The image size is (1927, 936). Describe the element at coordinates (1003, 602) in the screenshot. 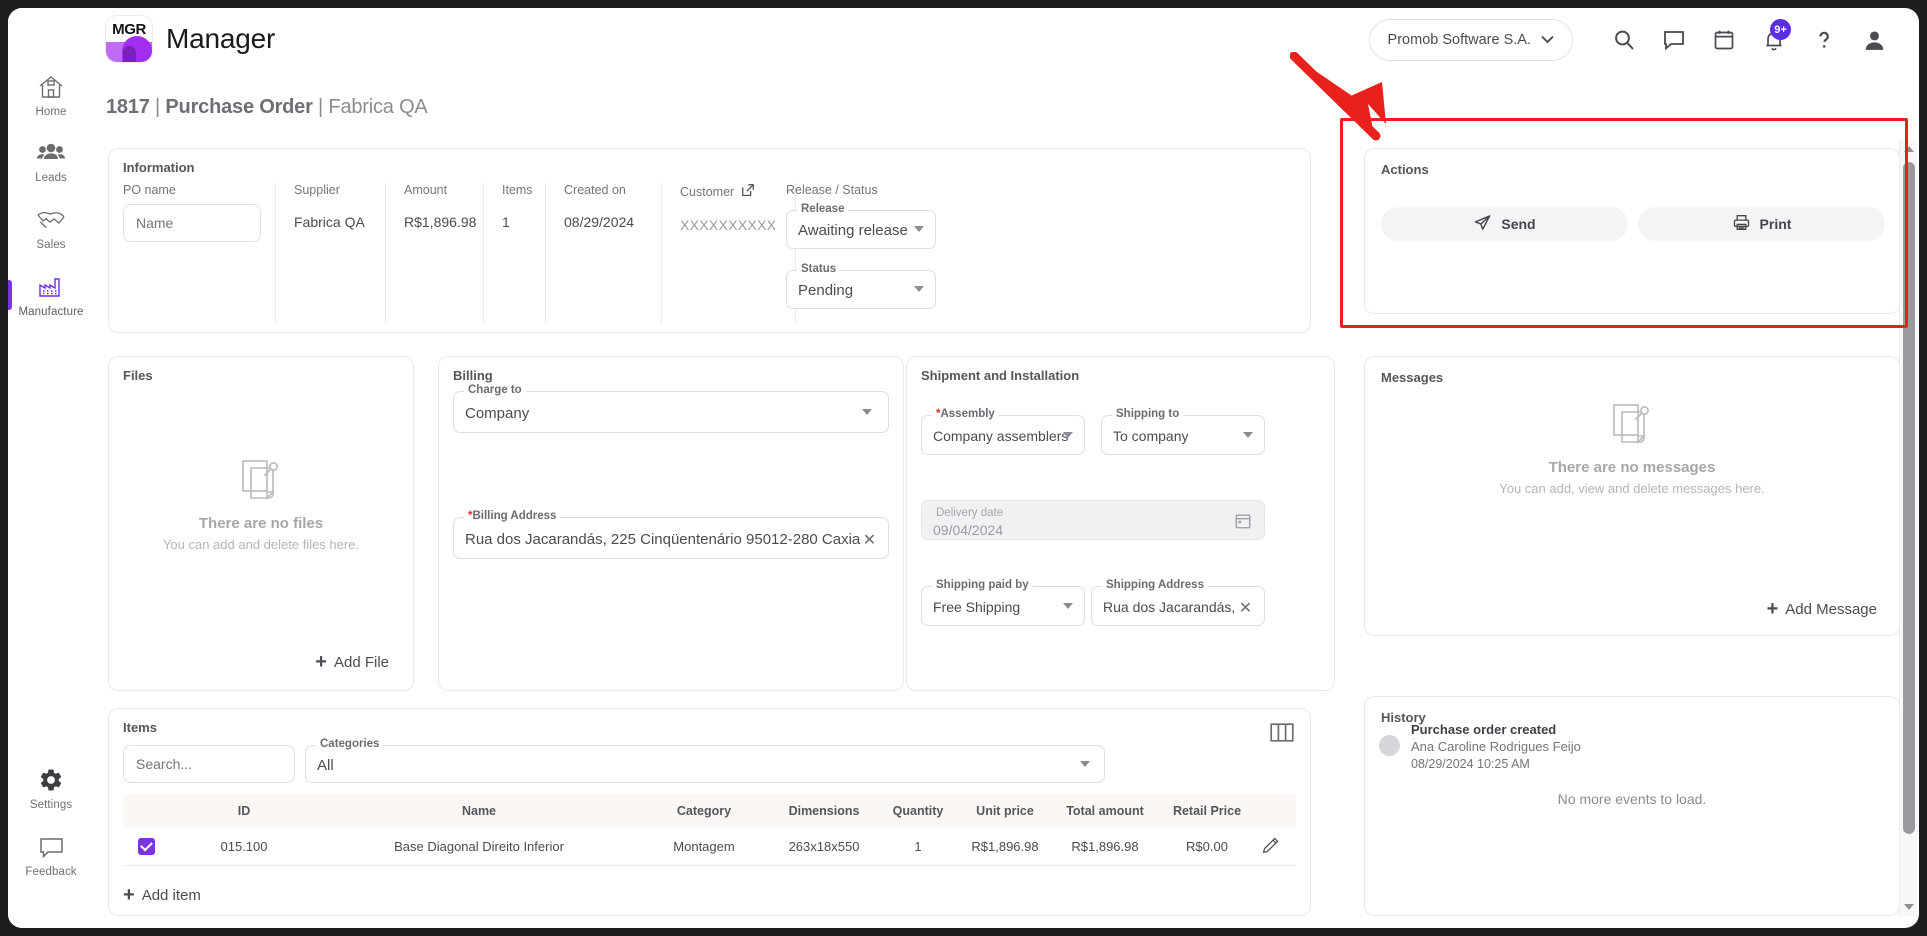

I see `shipping-paid-by-select: Shipping paid by Free Shipping` at that location.